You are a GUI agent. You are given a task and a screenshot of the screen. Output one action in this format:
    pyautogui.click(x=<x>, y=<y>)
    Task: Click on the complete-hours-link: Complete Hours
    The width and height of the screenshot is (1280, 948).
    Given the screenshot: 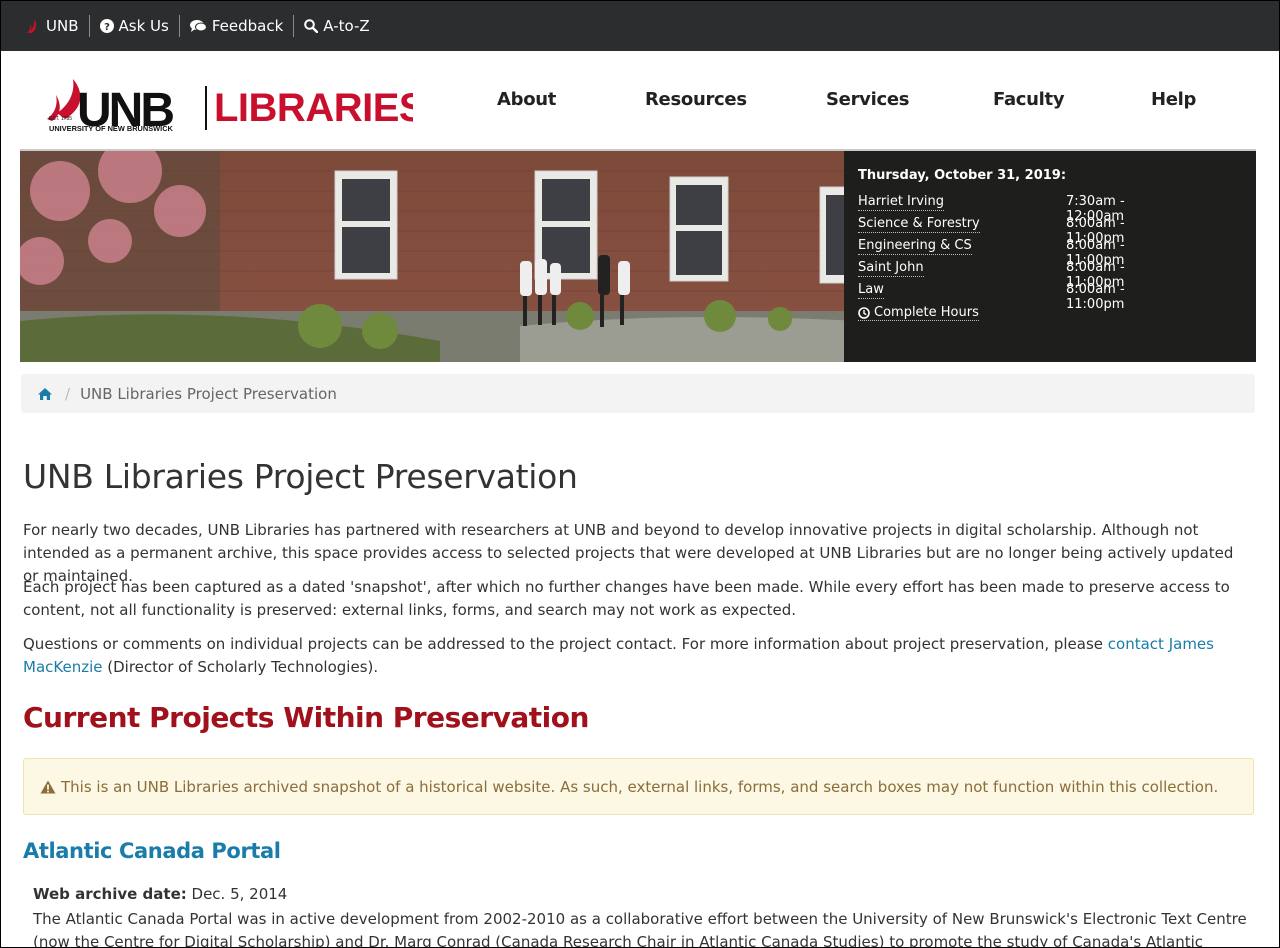 What is the action you would take?
    pyautogui.click(x=918, y=313)
    